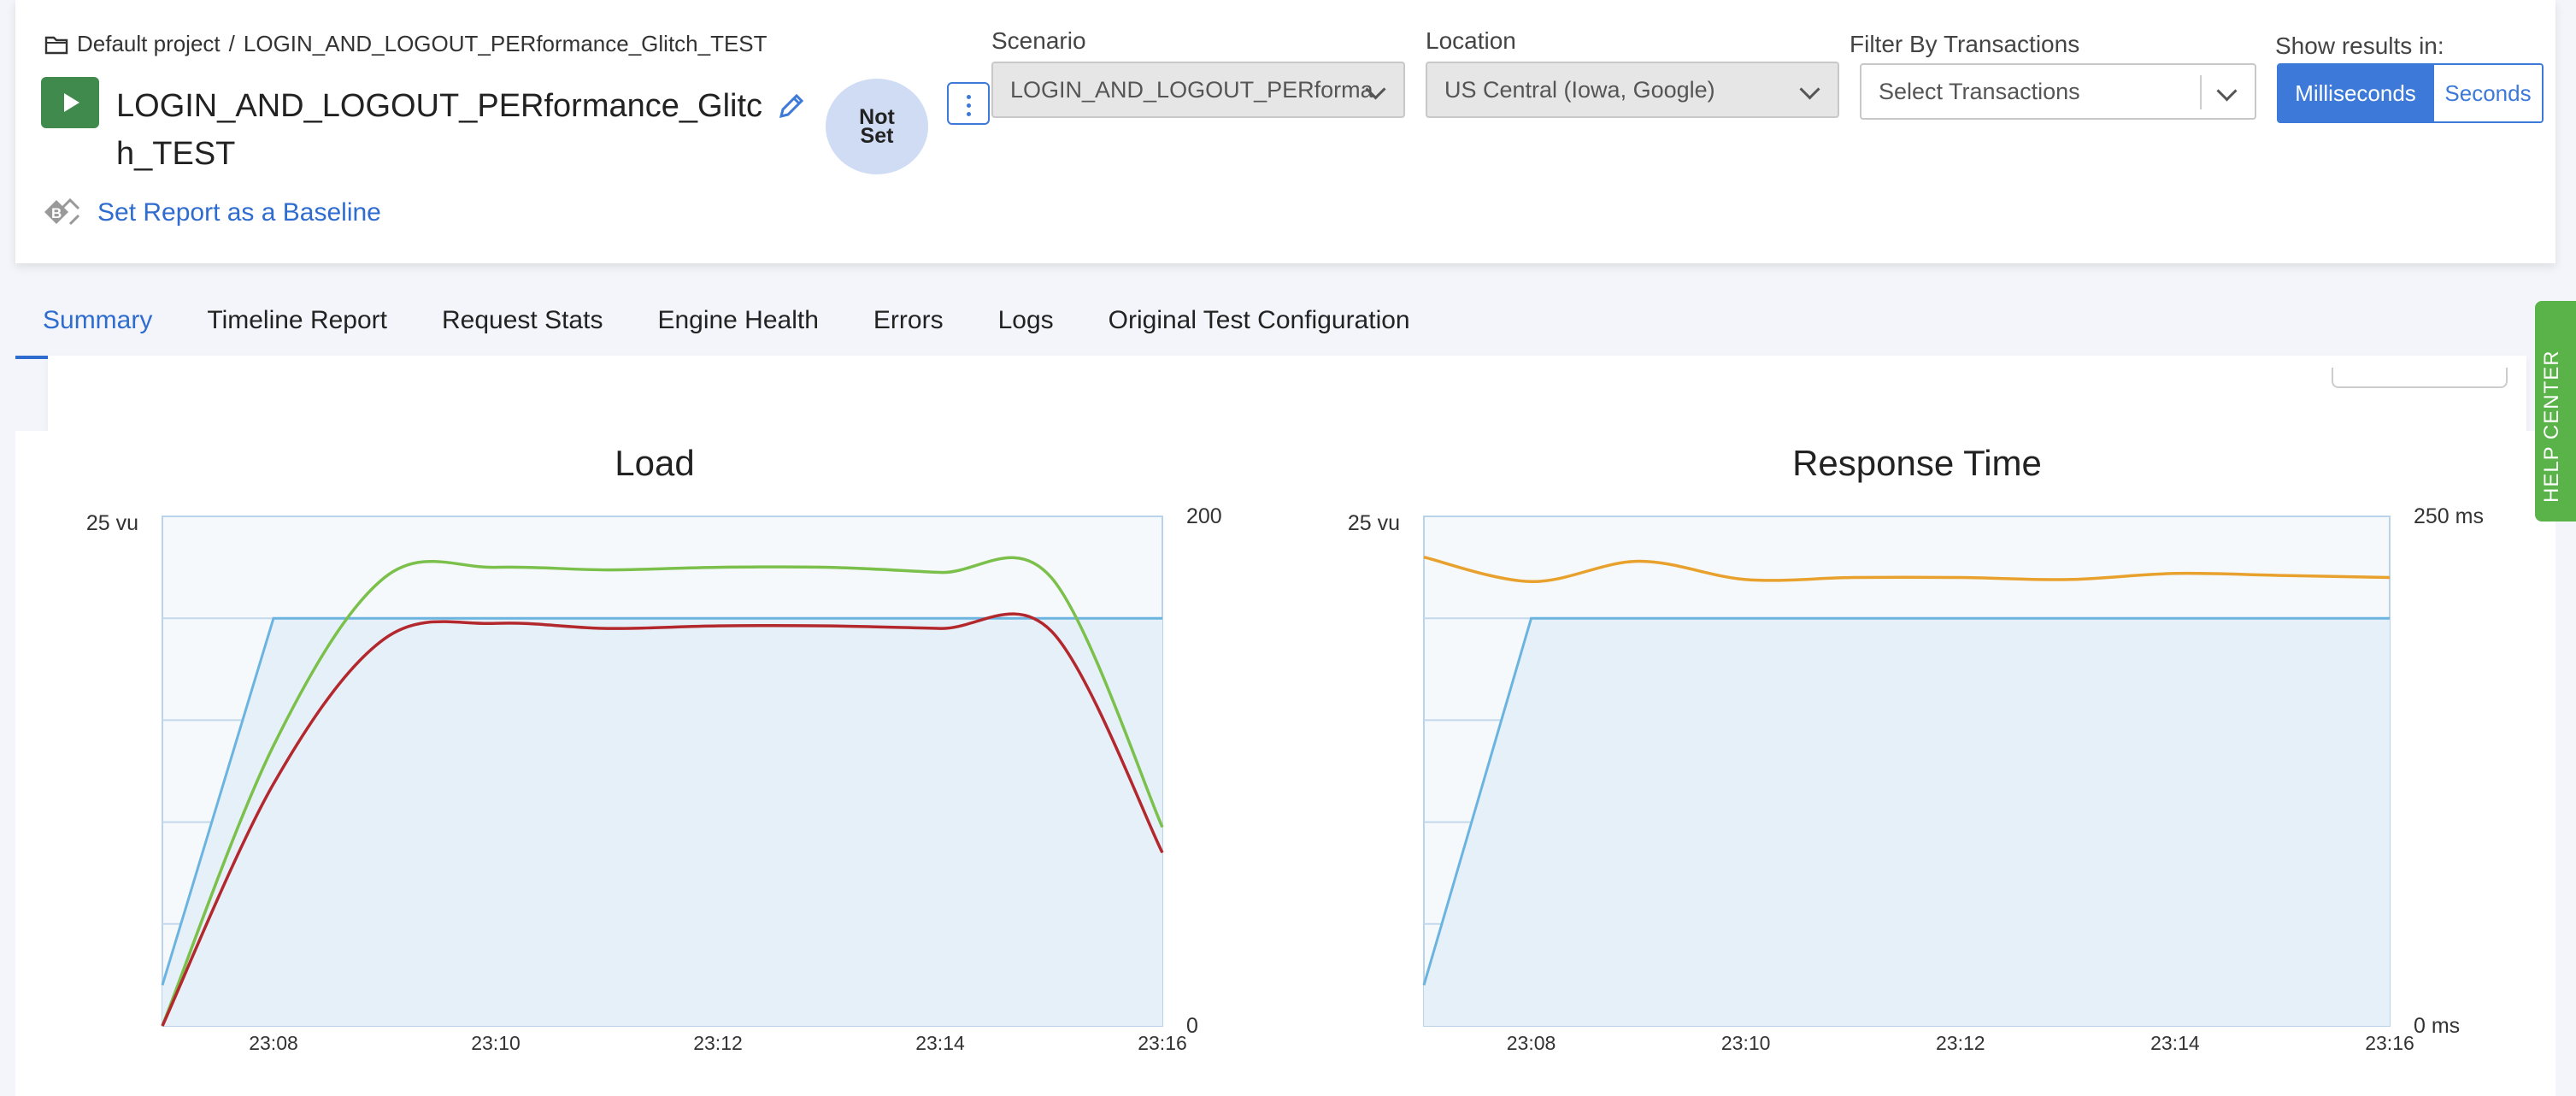 The width and height of the screenshot is (2576, 1096). What do you see at coordinates (273, 1043) in the screenshot?
I see `load-x-tick-label: 23:08` at bounding box center [273, 1043].